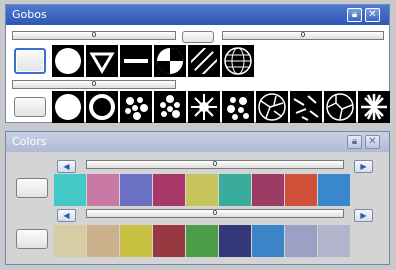 The image size is (396, 270). I want to click on gobos-titlebar: Gobos 🔒︎ ✕, so click(197, 15).